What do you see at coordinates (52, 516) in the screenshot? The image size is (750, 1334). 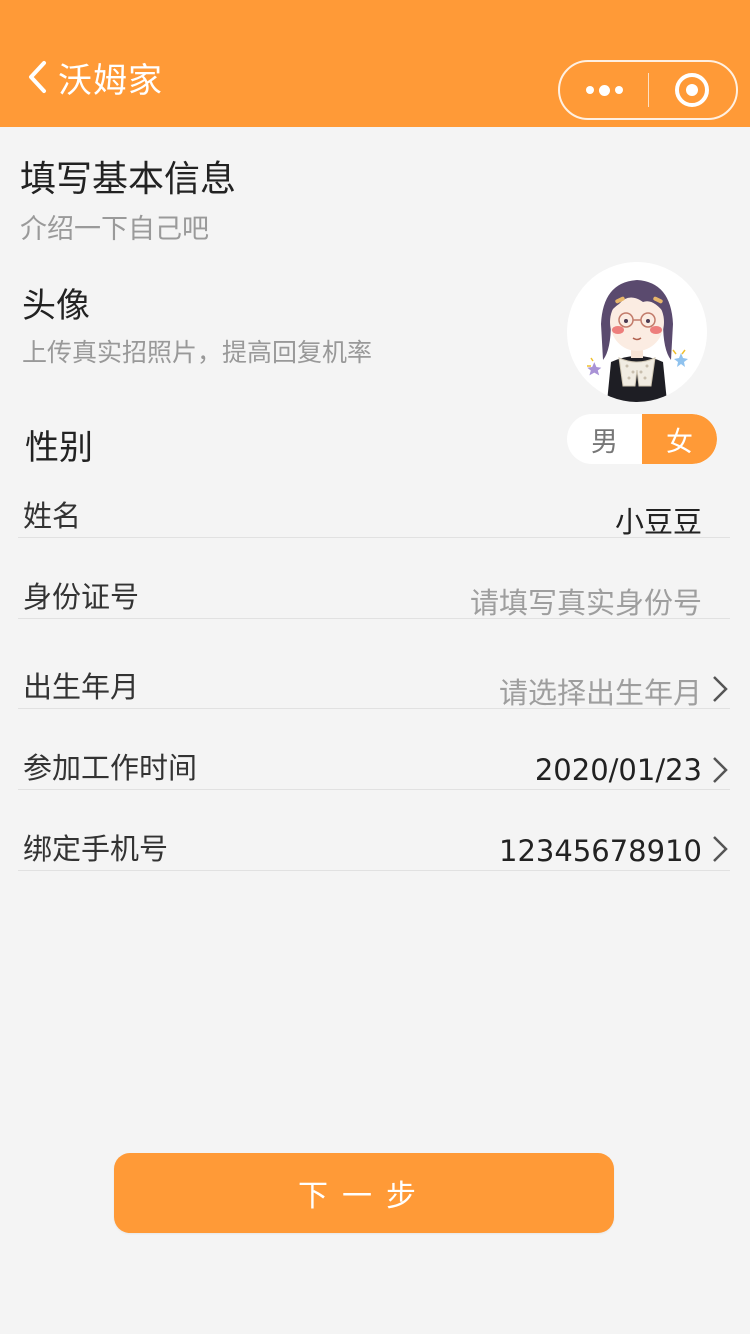 I see `name-label: 姓名` at bounding box center [52, 516].